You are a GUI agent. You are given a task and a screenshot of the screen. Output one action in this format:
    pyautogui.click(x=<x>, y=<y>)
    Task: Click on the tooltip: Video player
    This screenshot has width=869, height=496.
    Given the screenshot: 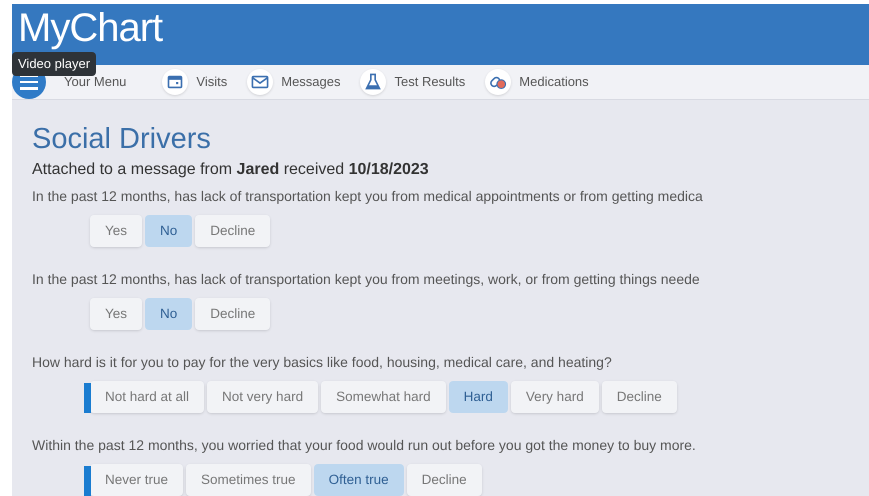 What is the action you would take?
    pyautogui.click(x=54, y=64)
    